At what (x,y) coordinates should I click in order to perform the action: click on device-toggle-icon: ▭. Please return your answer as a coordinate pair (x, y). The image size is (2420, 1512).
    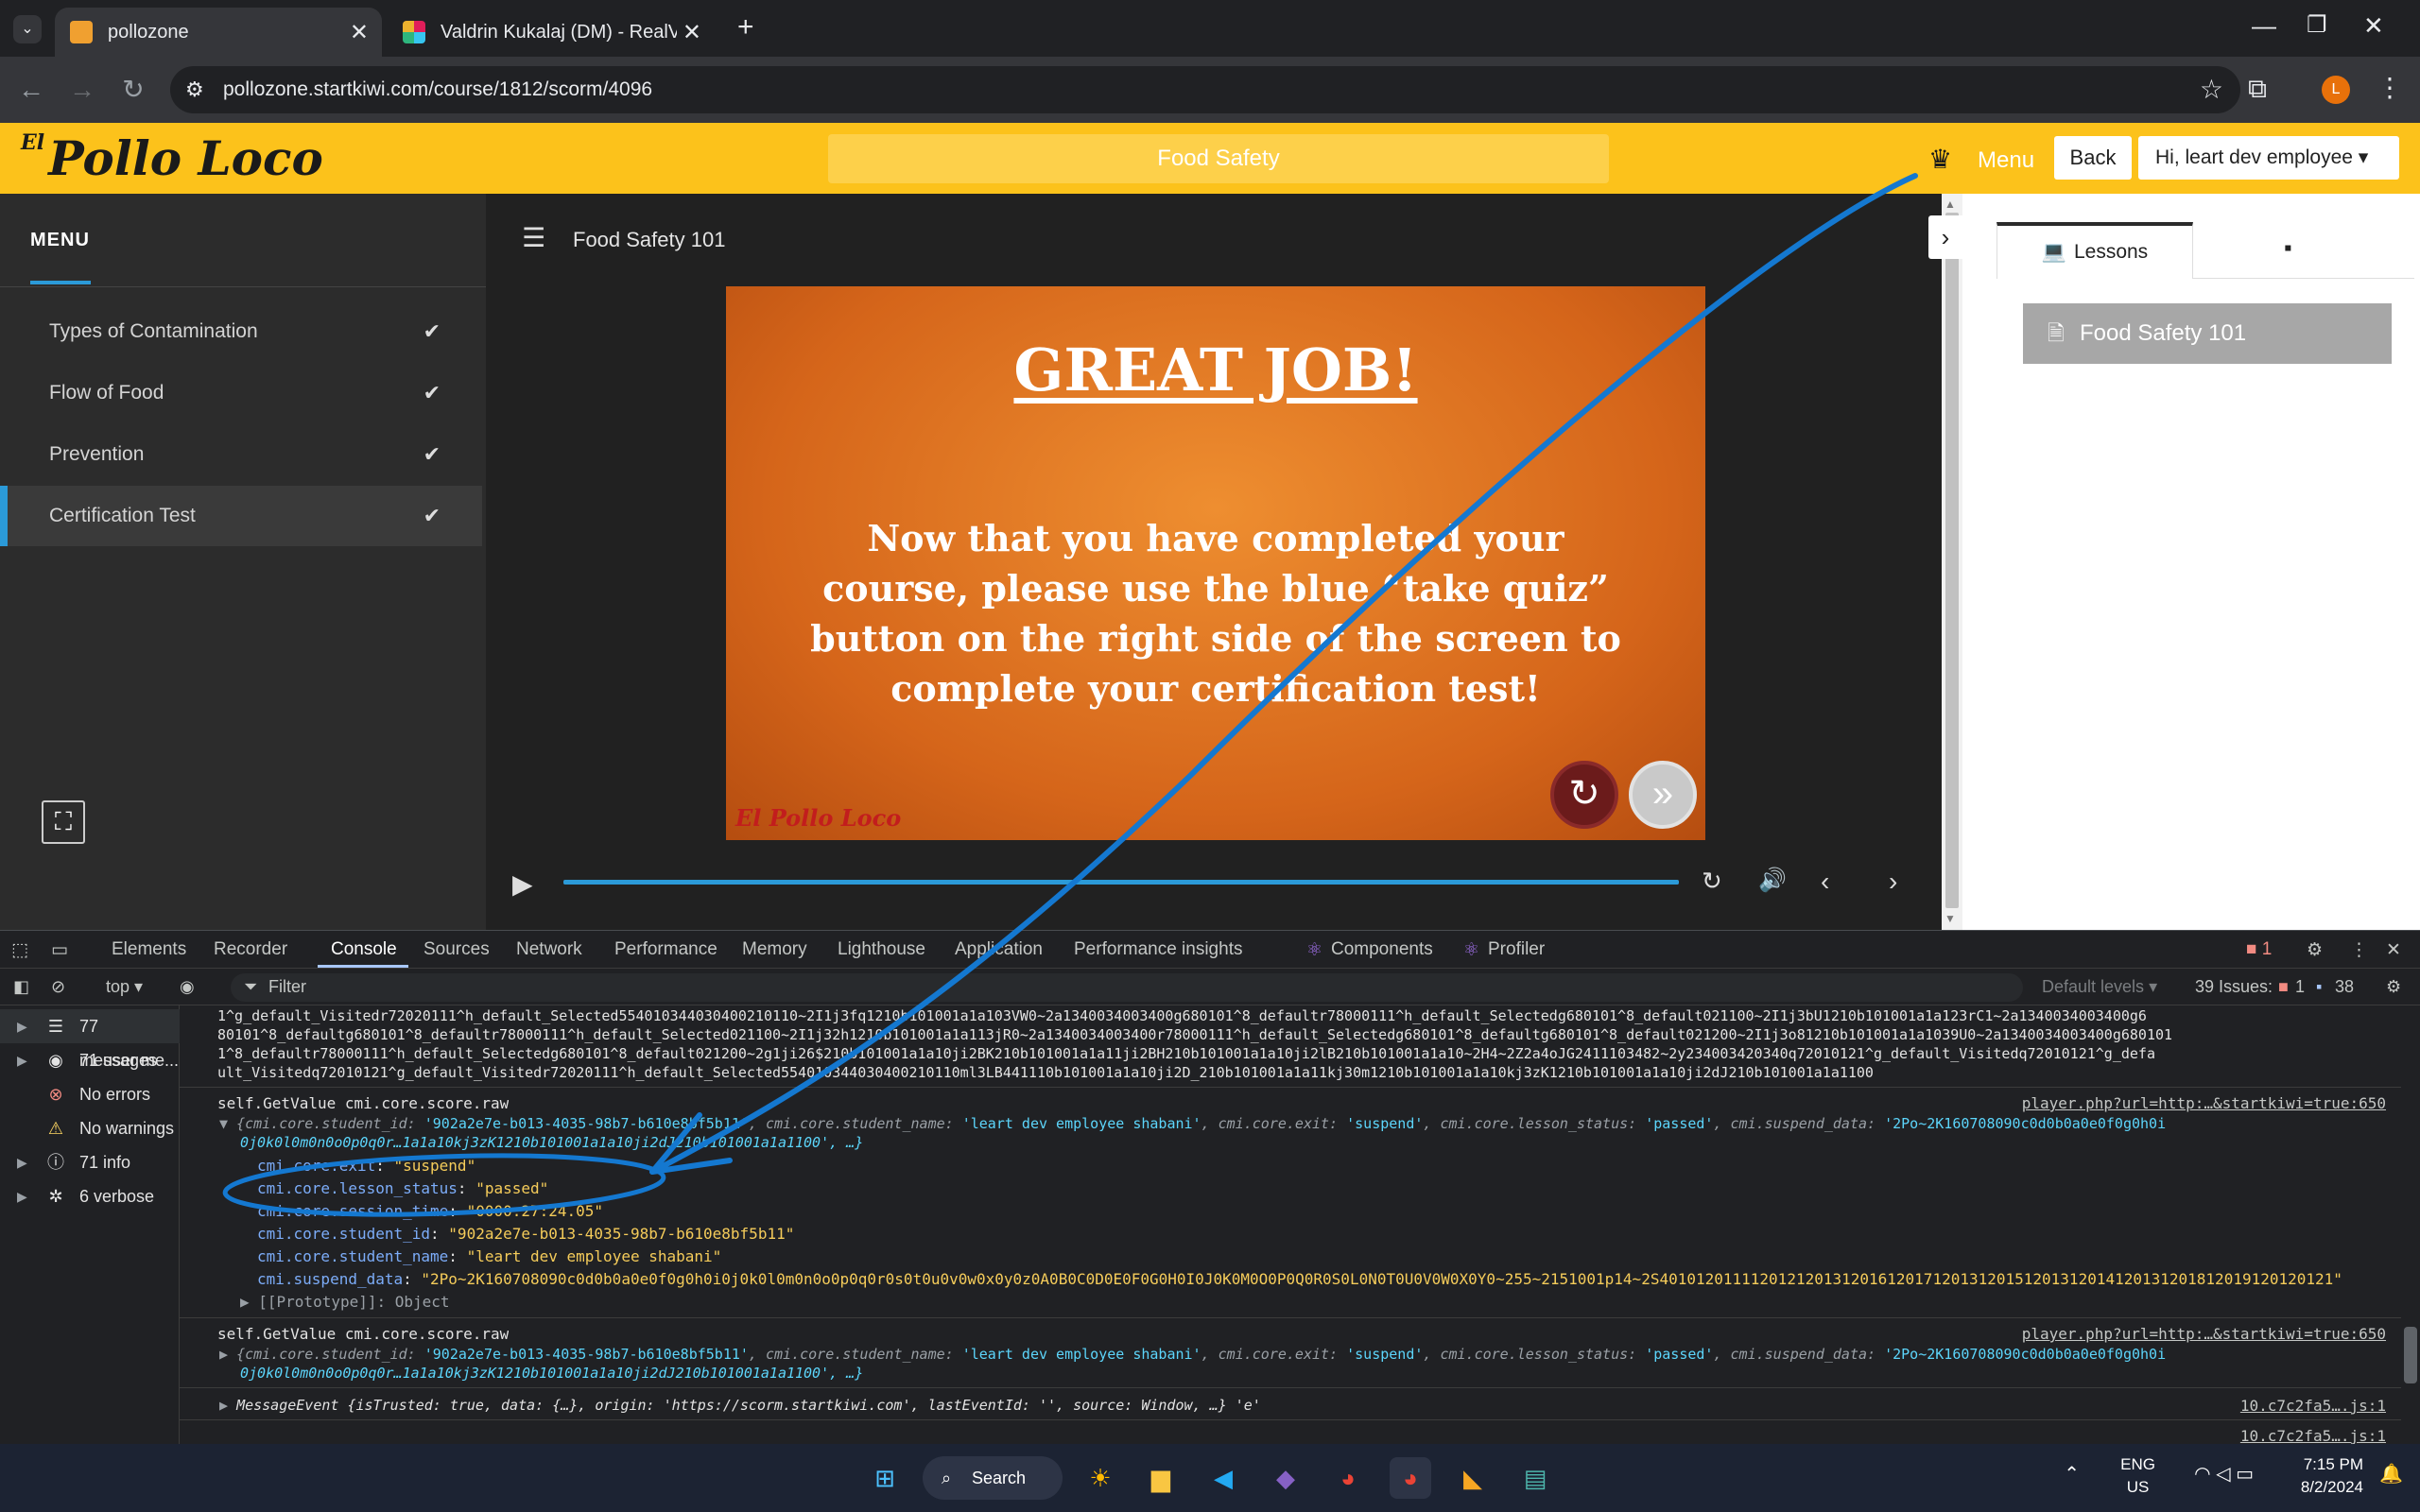
    Looking at the image, I should click on (59, 950).